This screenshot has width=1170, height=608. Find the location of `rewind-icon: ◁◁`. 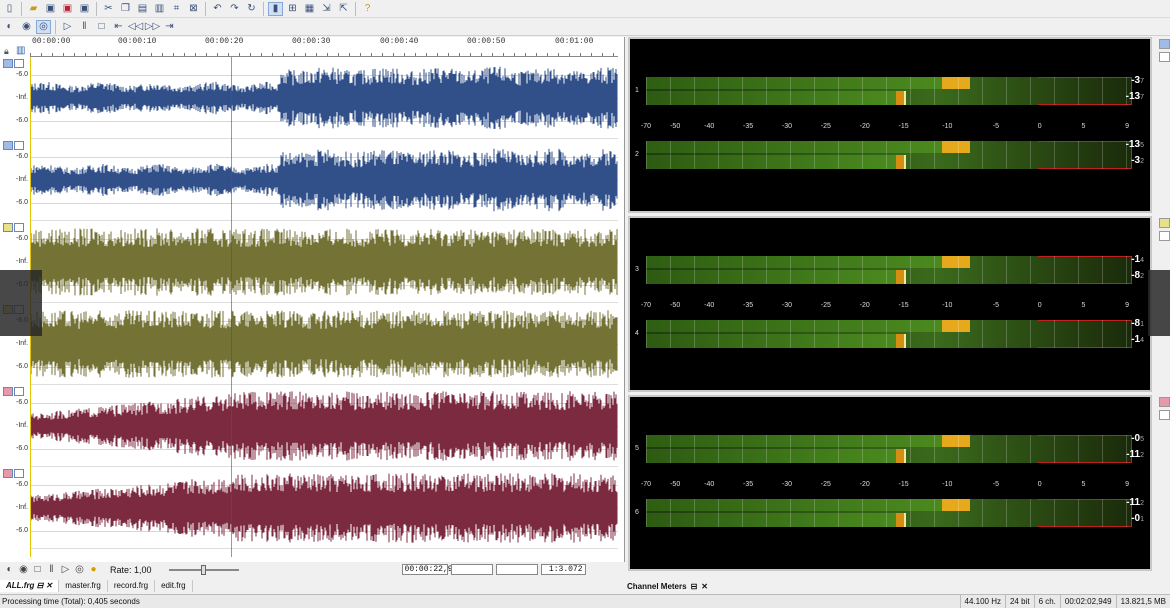

rewind-icon: ◁◁ is located at coordinates (135, 27).